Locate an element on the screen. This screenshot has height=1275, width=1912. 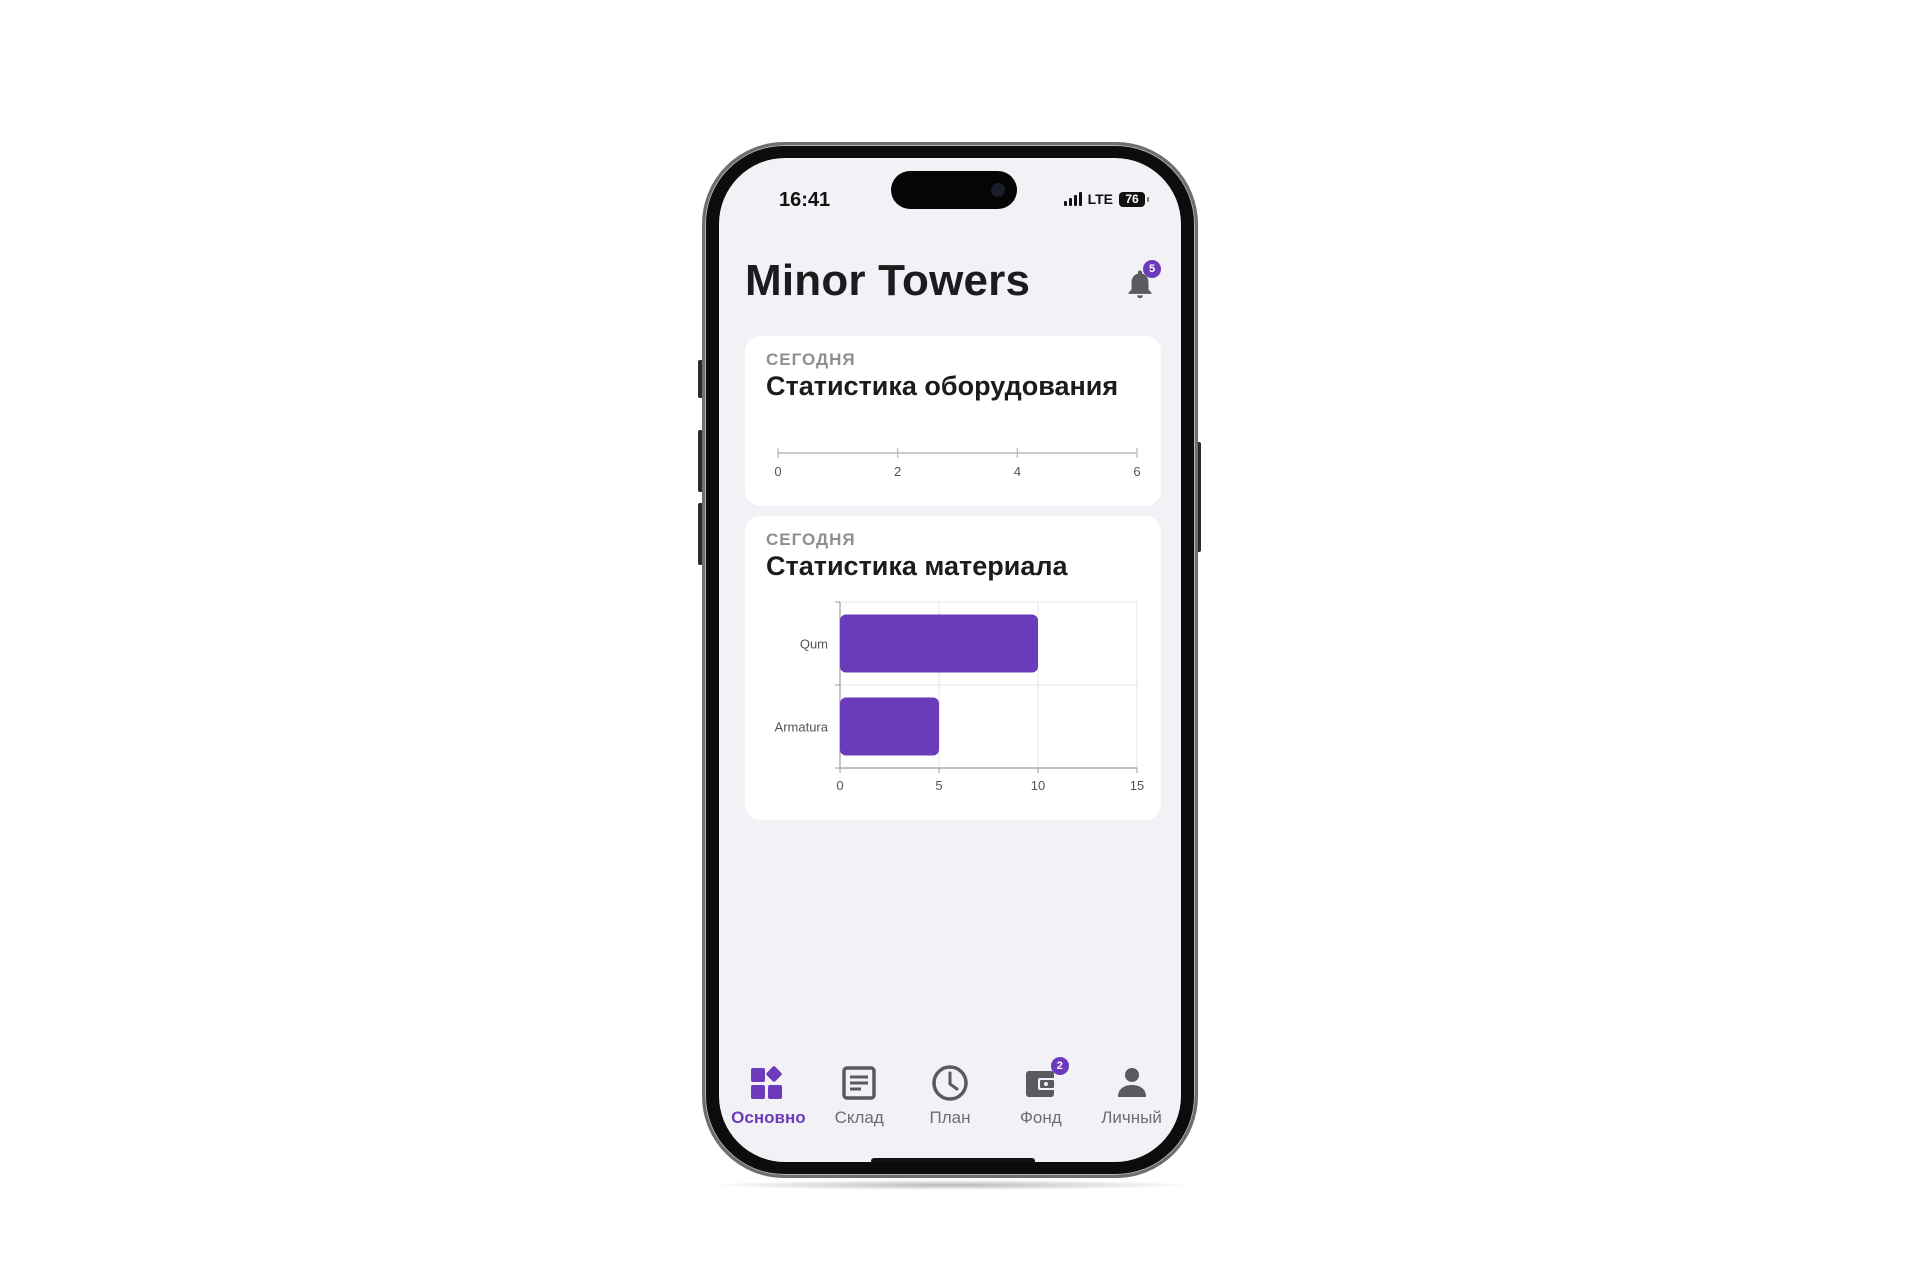
tab-label: Личный is located at coordinates (1131, 1117).